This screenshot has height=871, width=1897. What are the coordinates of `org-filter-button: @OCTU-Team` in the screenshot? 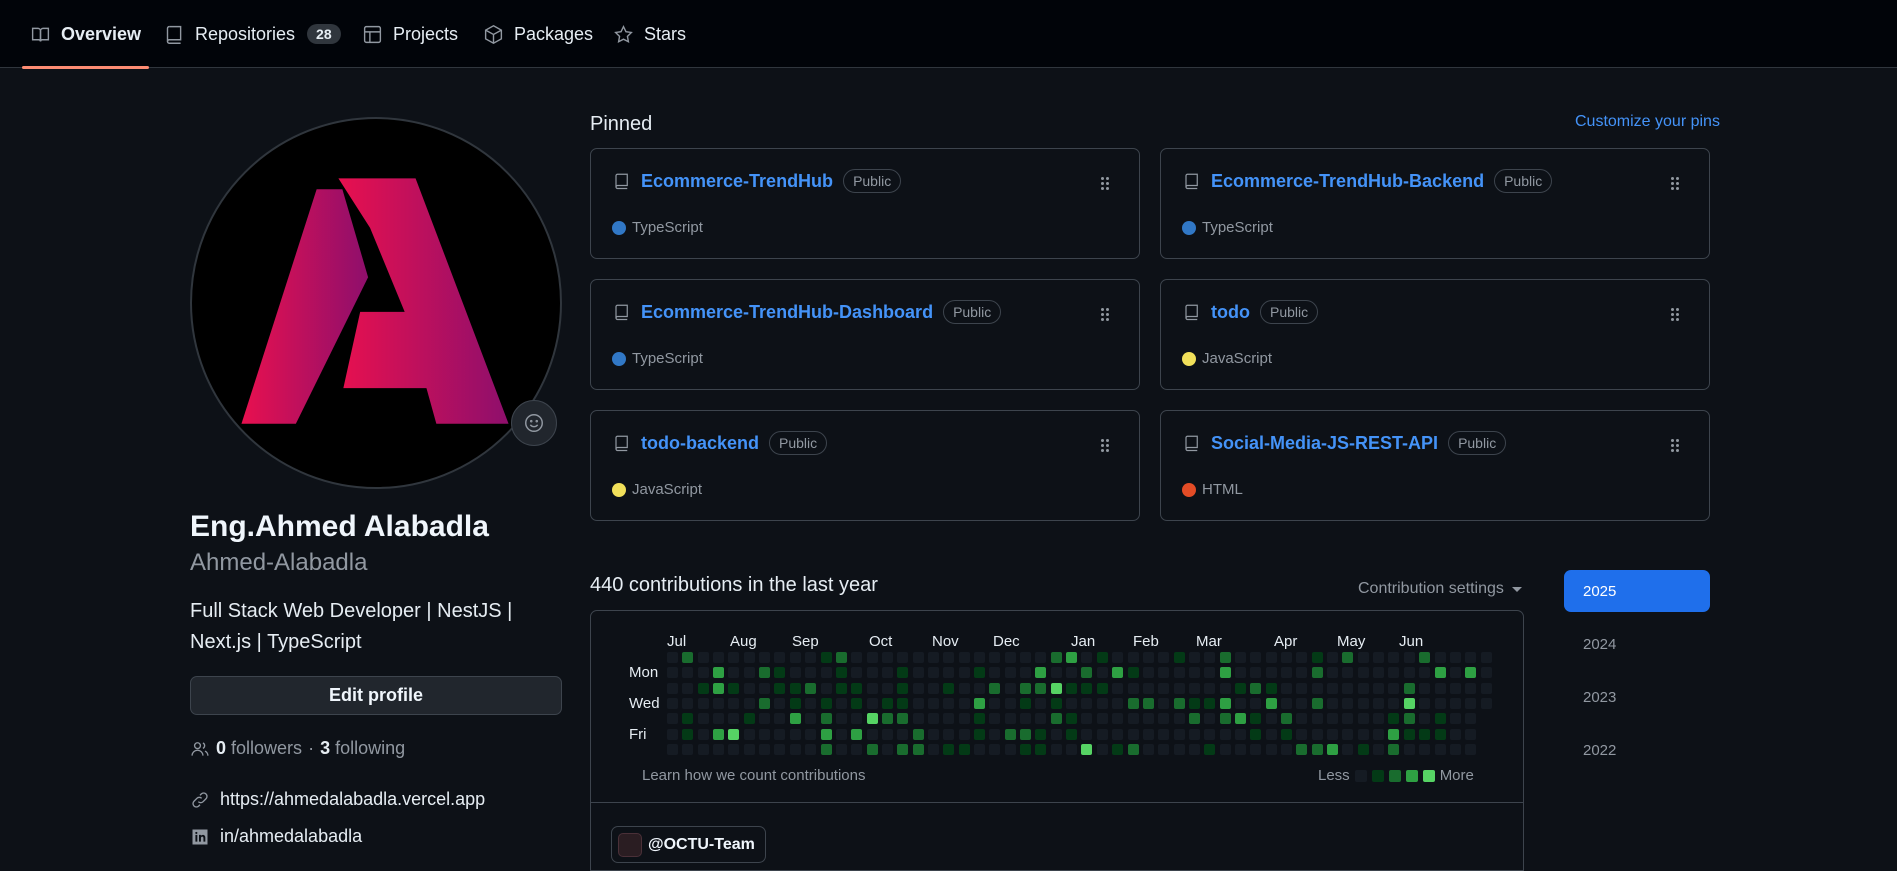 It's located at (688, 844).